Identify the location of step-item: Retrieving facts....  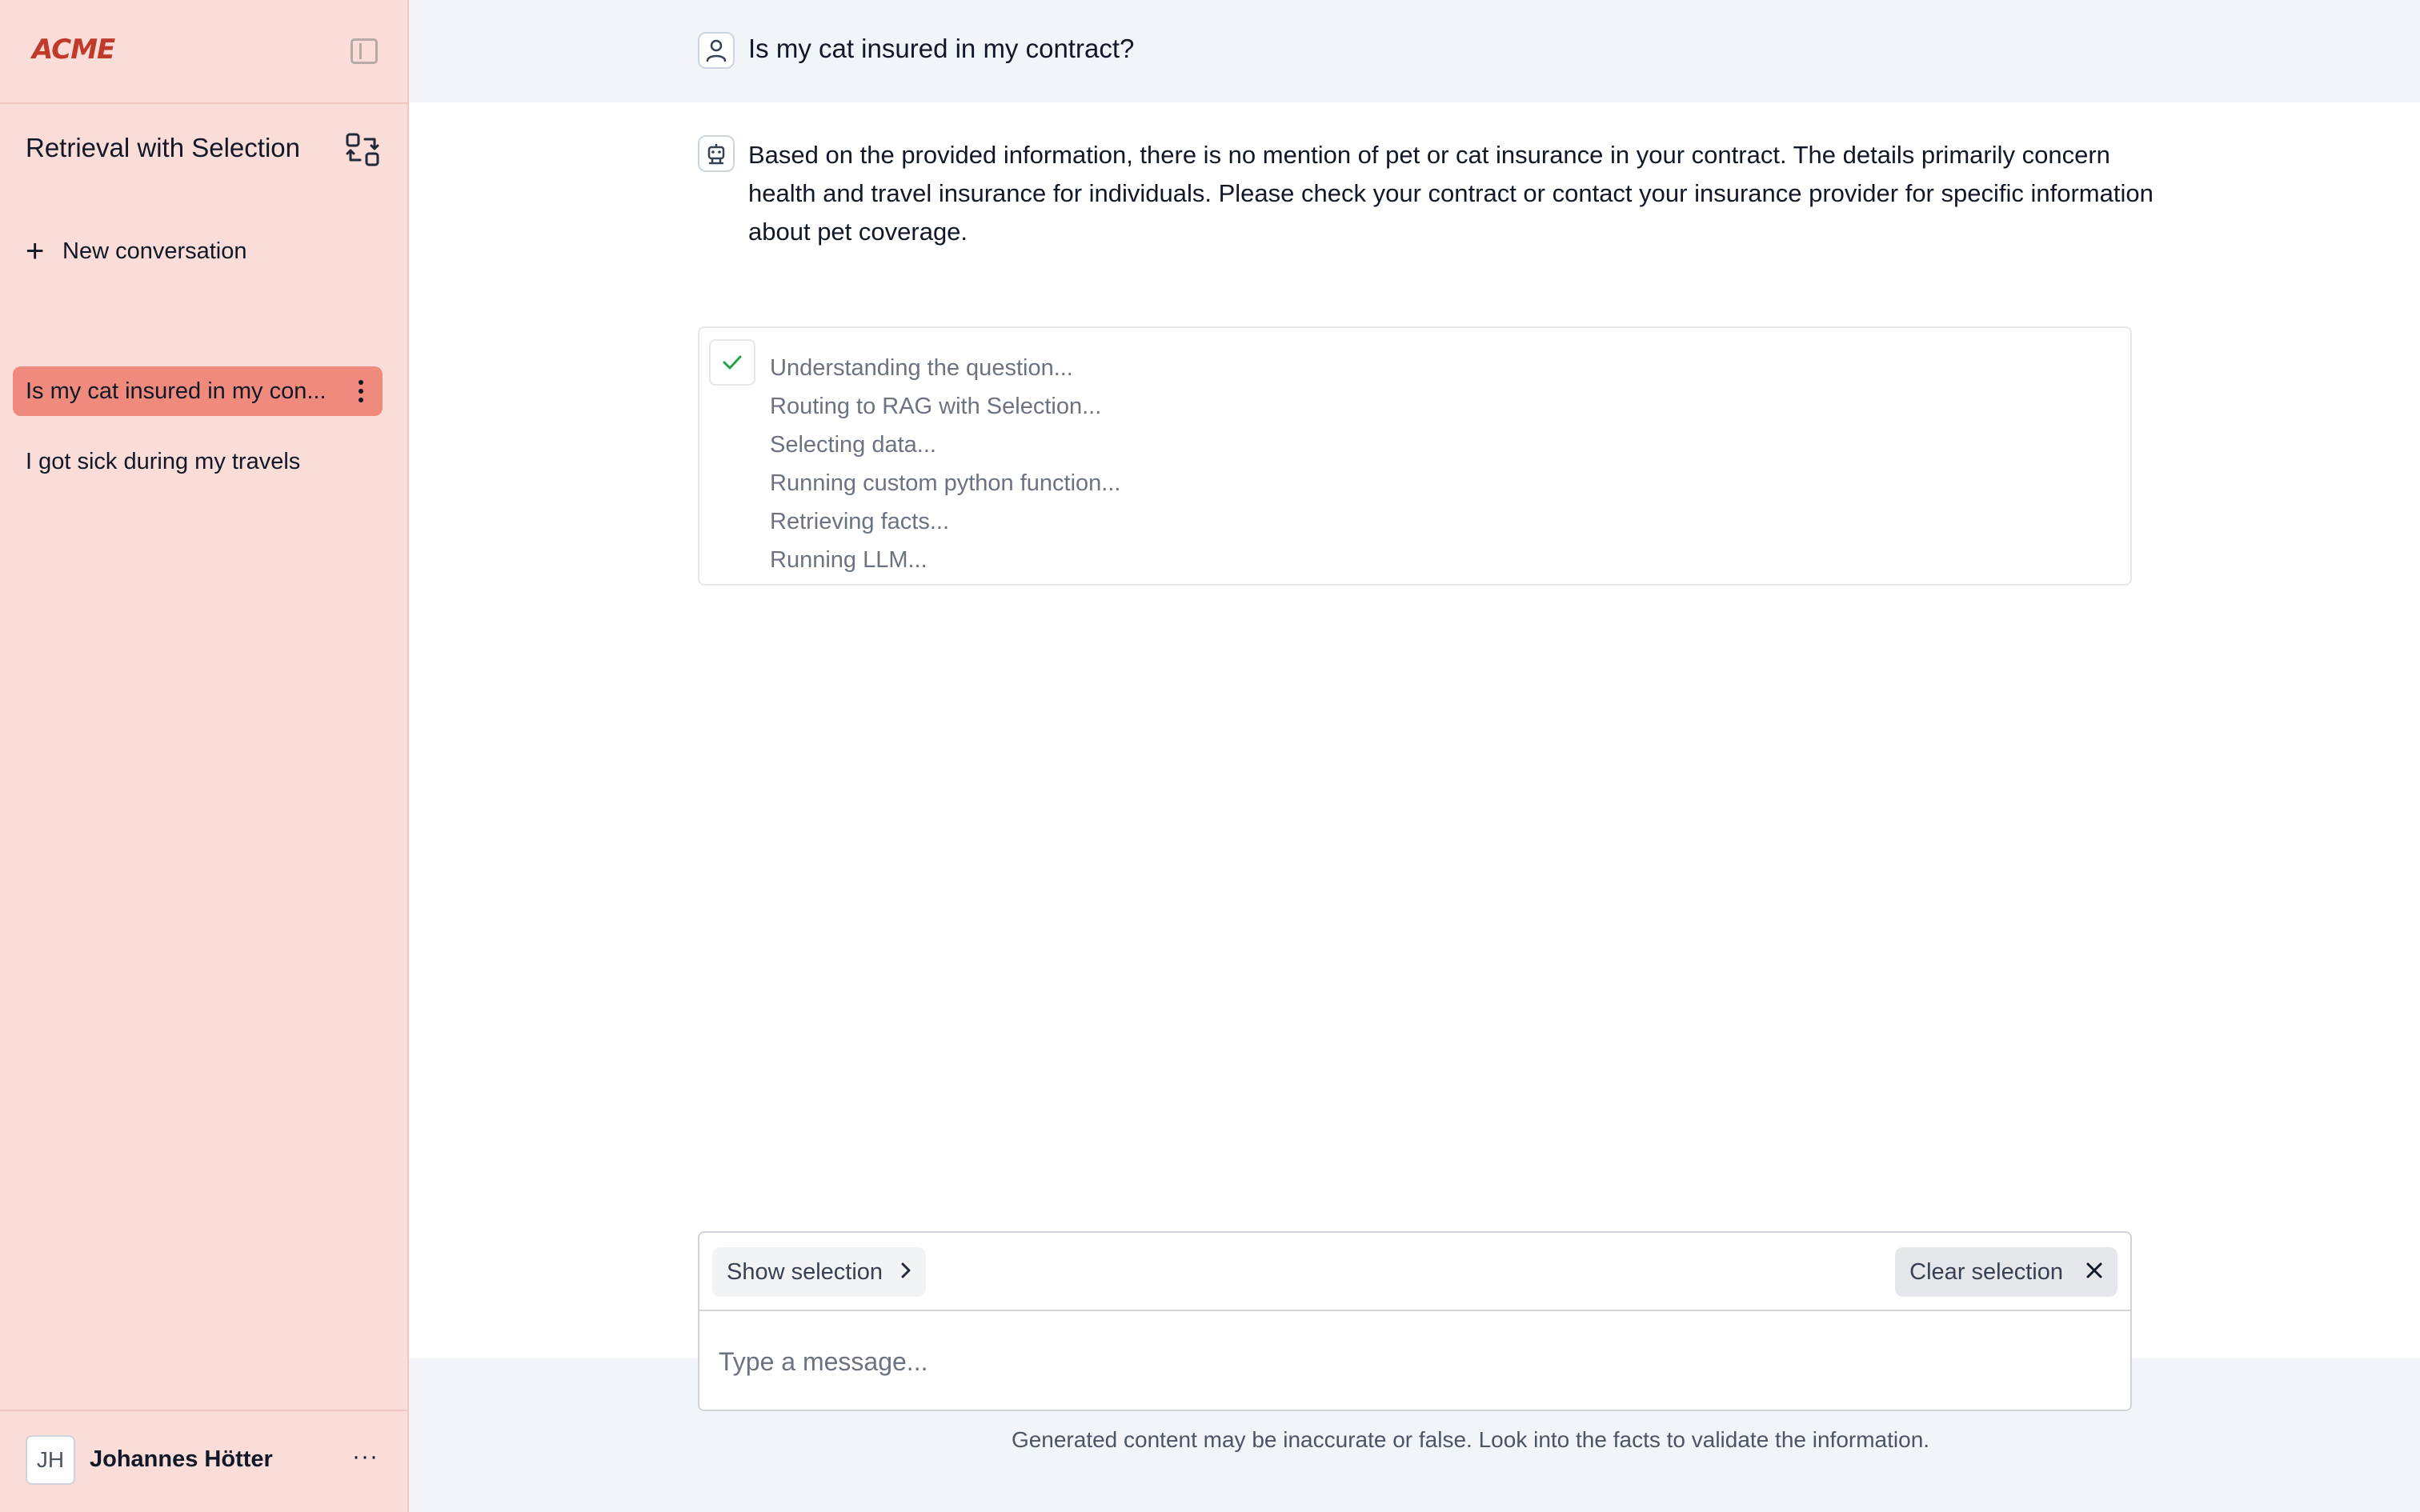
(860, 521).